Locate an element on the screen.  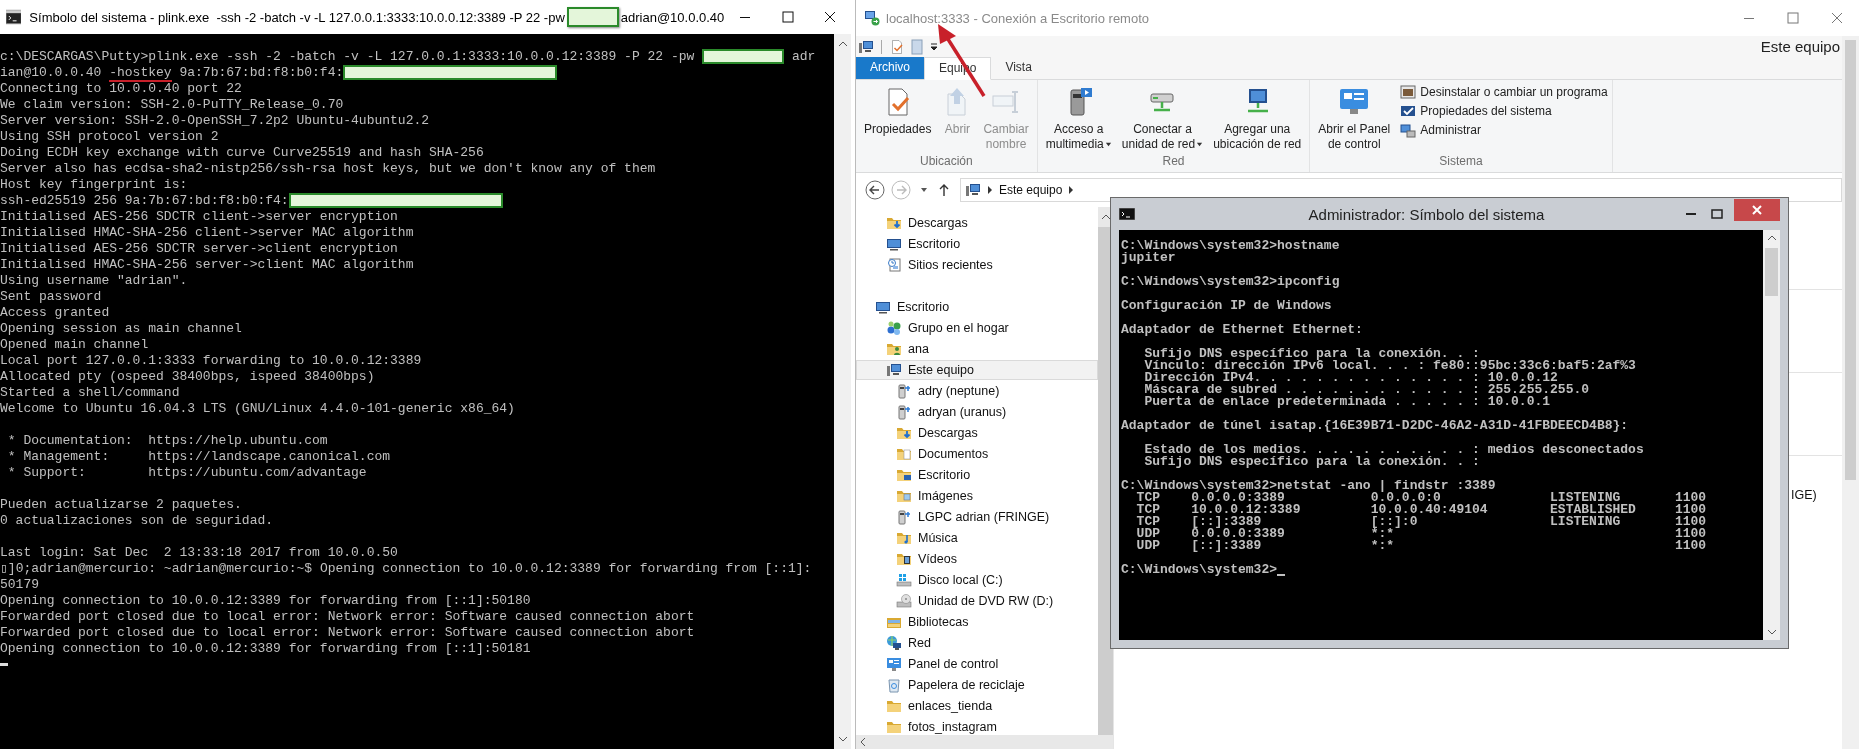
navigation-item: LGPC adrian (FRINGE) is located at coordinates (977, 517).